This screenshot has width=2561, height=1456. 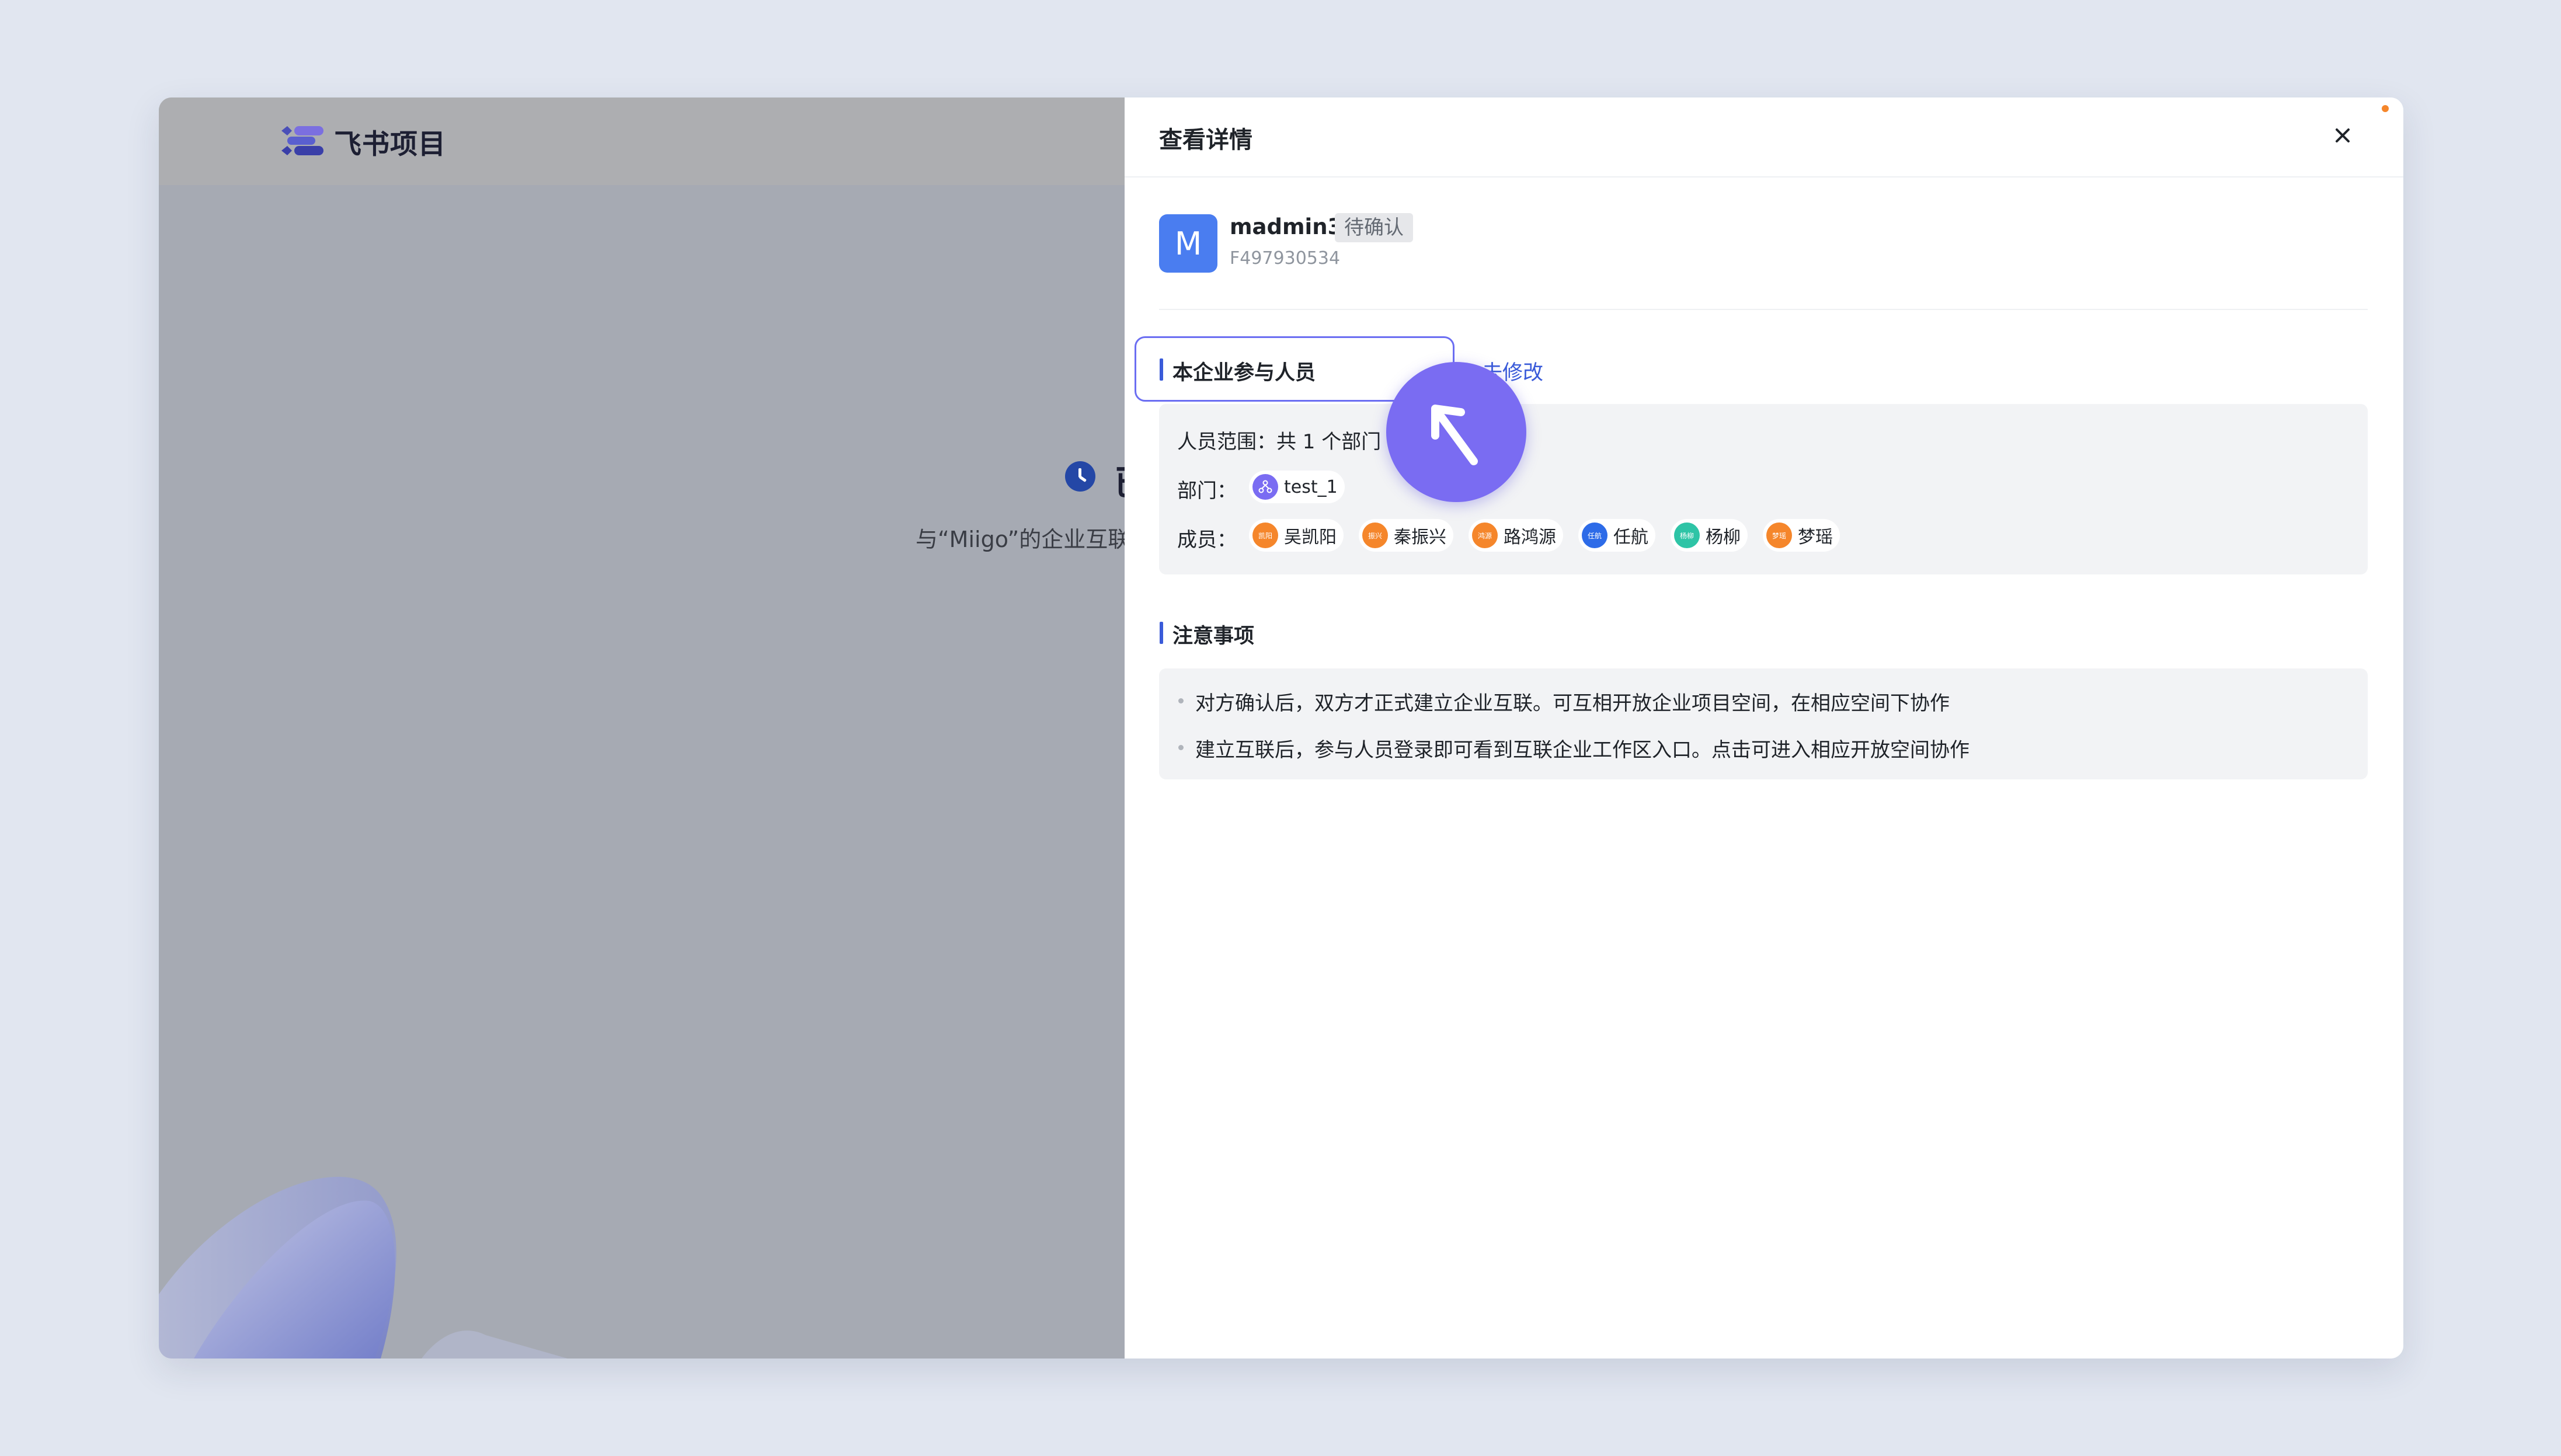 What do you see at coordinates (1375, 535) in the screenshot?
I see `member-avatar: 振兴` at bounding box center [1375, 535].